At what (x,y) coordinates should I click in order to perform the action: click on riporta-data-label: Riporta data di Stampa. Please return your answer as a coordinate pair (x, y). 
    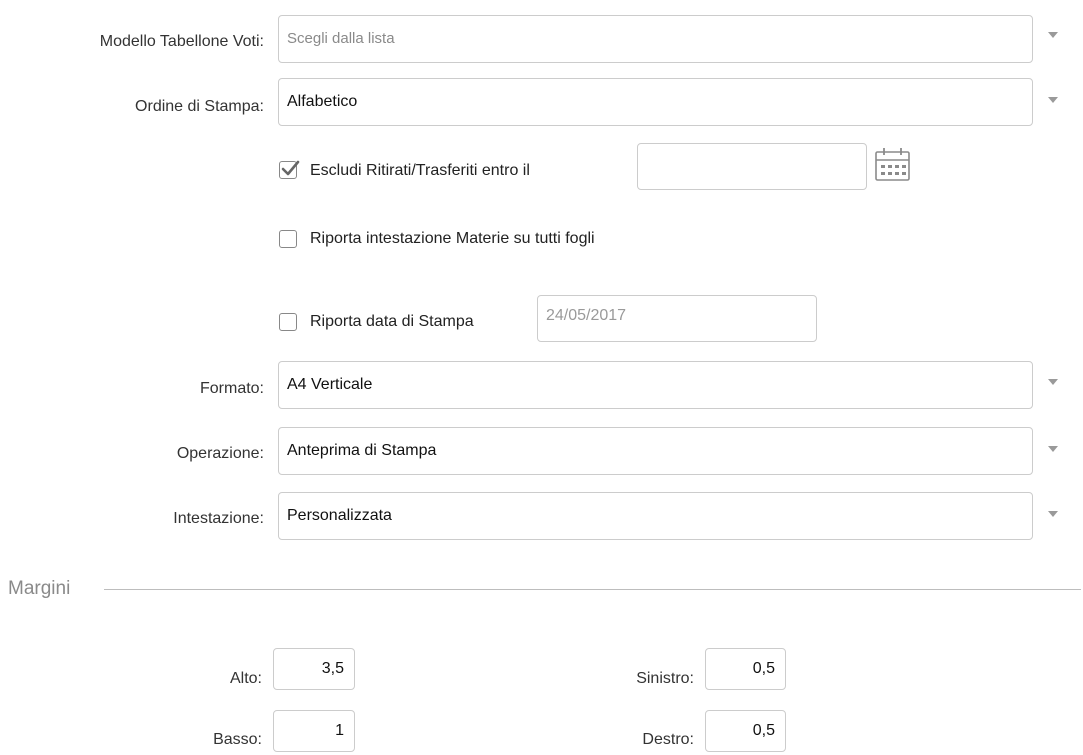
    Looking at the image, I should click on (392, 321).